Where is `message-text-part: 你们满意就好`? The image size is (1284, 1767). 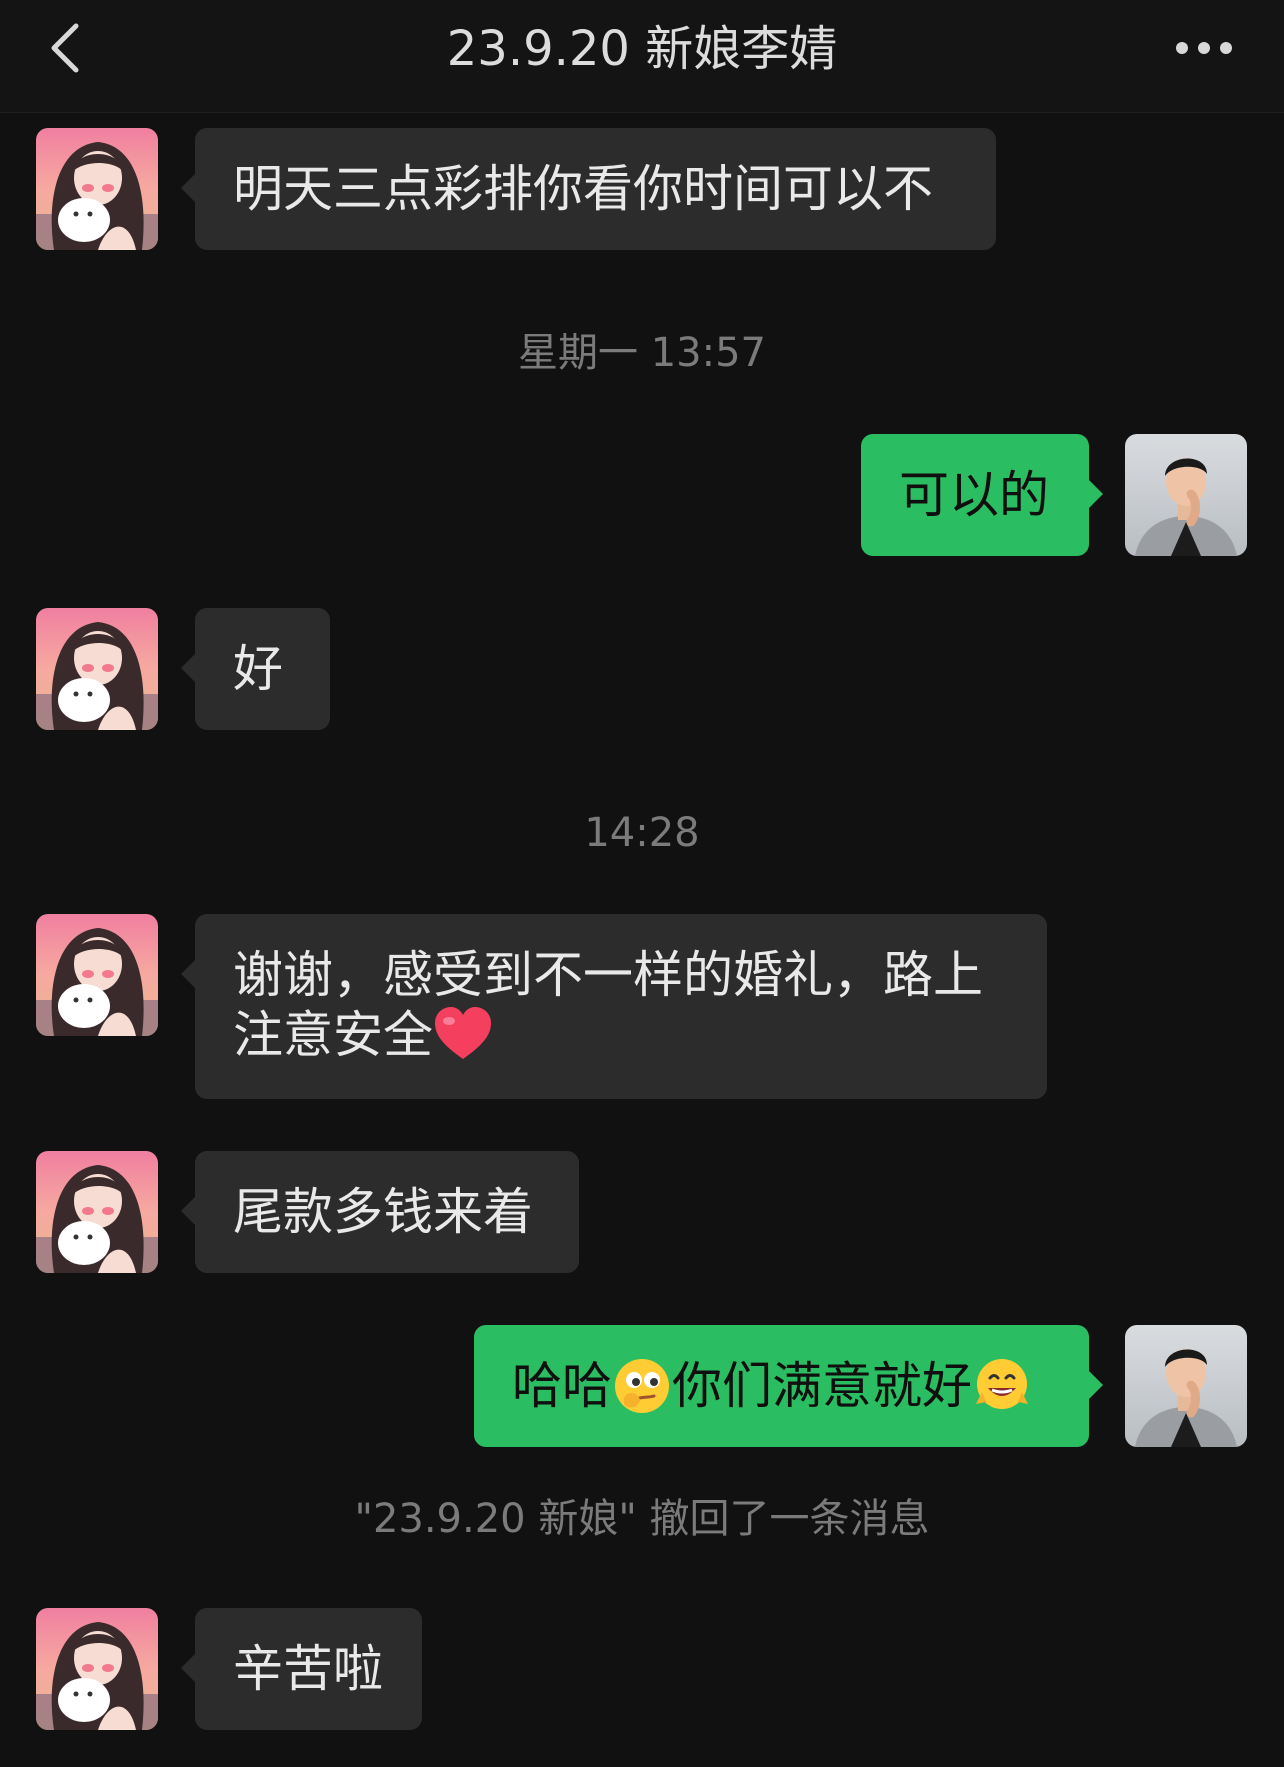
message-text-part: 你们满意就好 is located at coordinates (822, 1386).